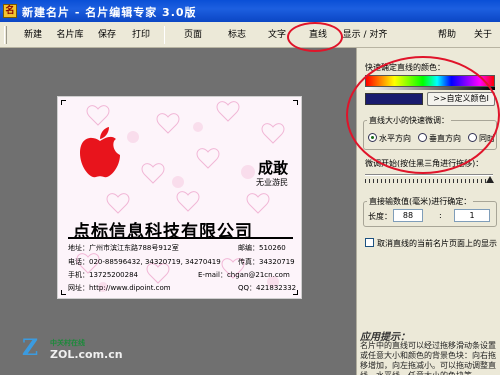  What do you see at coordinates (250, 11) in the screenshot?
I see `title-bar: 名 新建名片 - 名片编辑专家 3.0版` at bounding box center [250, 11].